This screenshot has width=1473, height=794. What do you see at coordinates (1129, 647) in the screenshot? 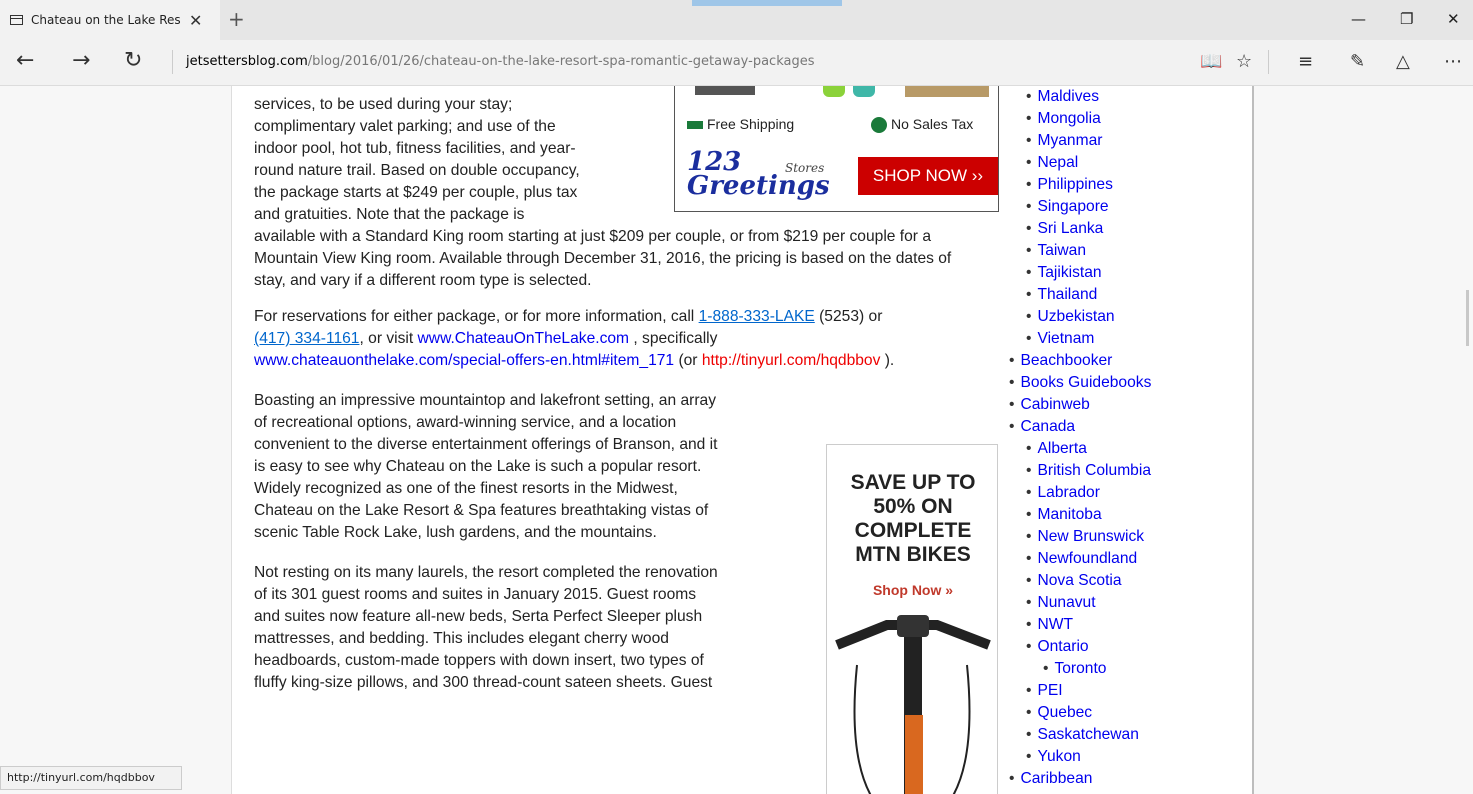
I see `sidebar-item: • Ontario` at bounding box center [1129, 647].